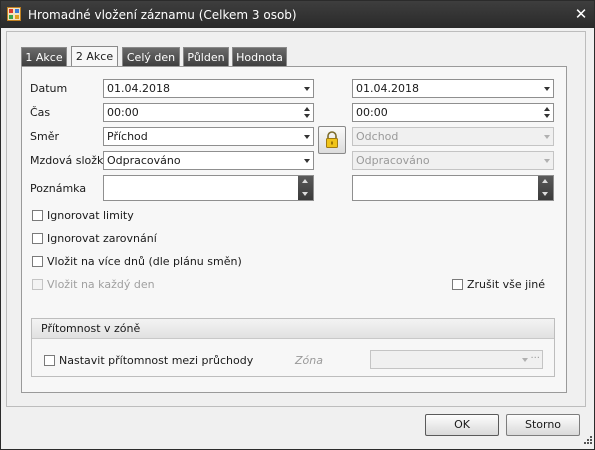 The width and height of the screenshot is (595, 450). I want to click on note-from-scrollbar, so click(305, 188).